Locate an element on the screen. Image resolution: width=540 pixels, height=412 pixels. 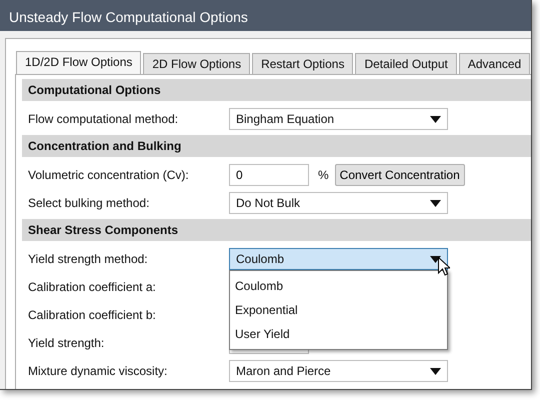
convert-button: Convert Concentration is located at coordinates (399, 175).